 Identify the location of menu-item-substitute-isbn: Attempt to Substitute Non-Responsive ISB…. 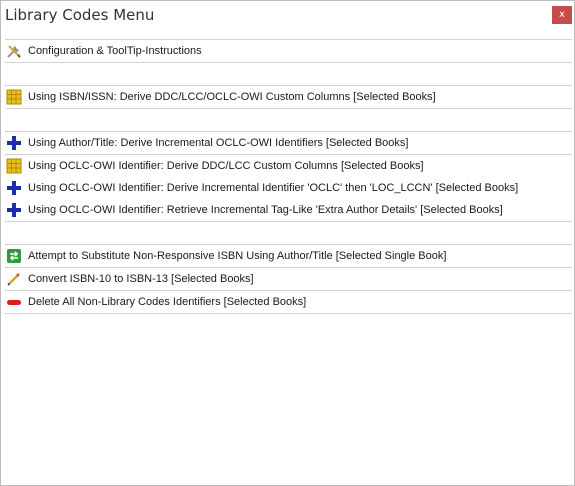
(288, 256).